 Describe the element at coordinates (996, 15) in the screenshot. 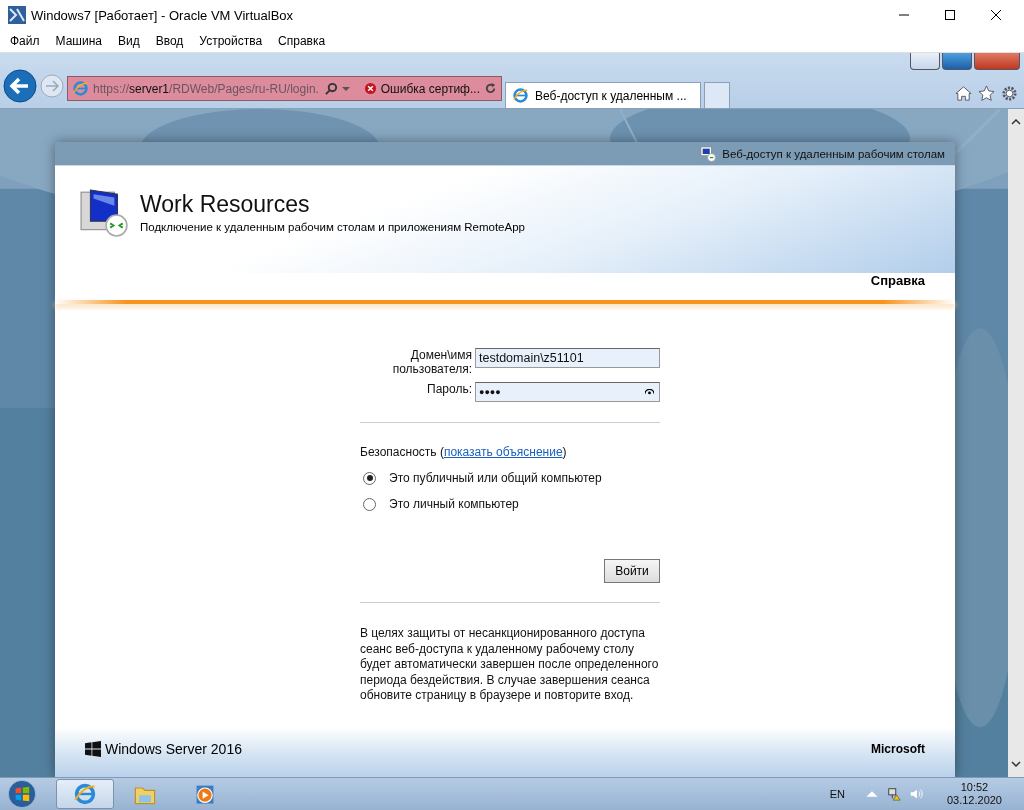

I see `close-icon` at that location.